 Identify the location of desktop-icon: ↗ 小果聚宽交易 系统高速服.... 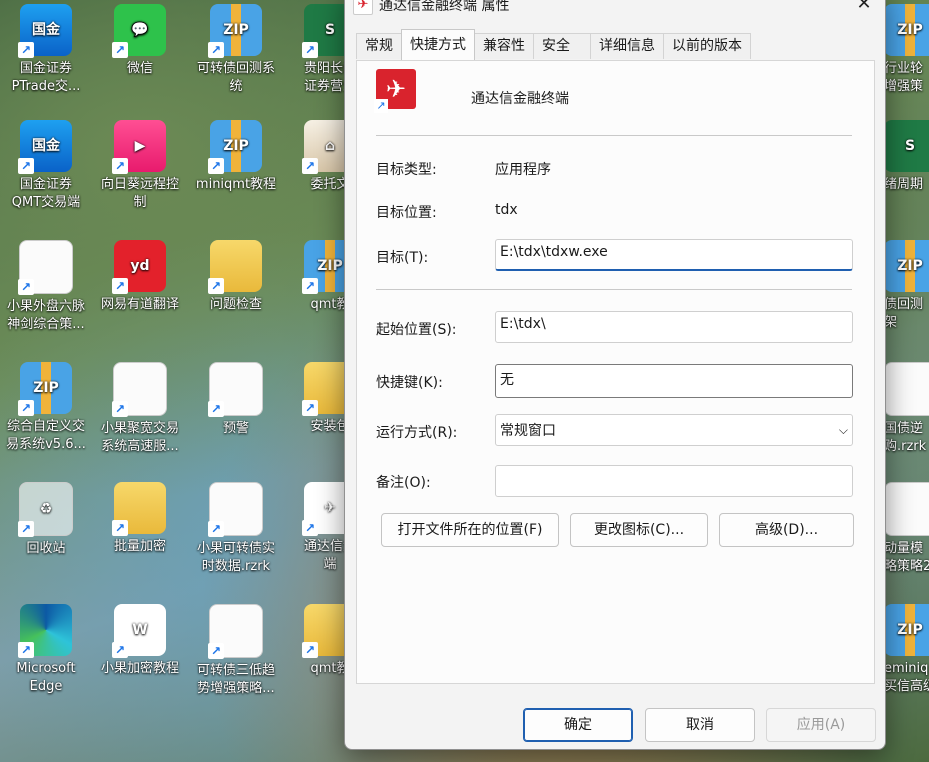
(140, 409).